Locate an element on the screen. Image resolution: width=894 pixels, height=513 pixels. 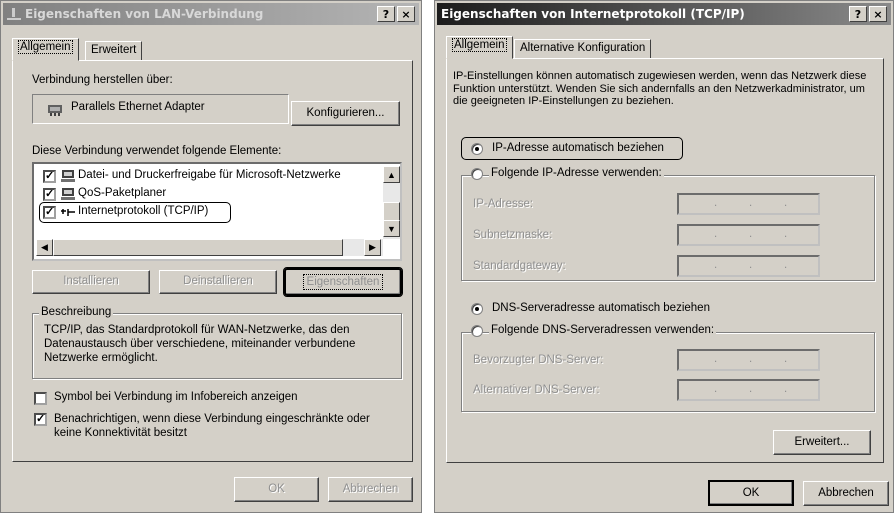
scroll-down-button: ▼ is located at coordinates (391, 228).